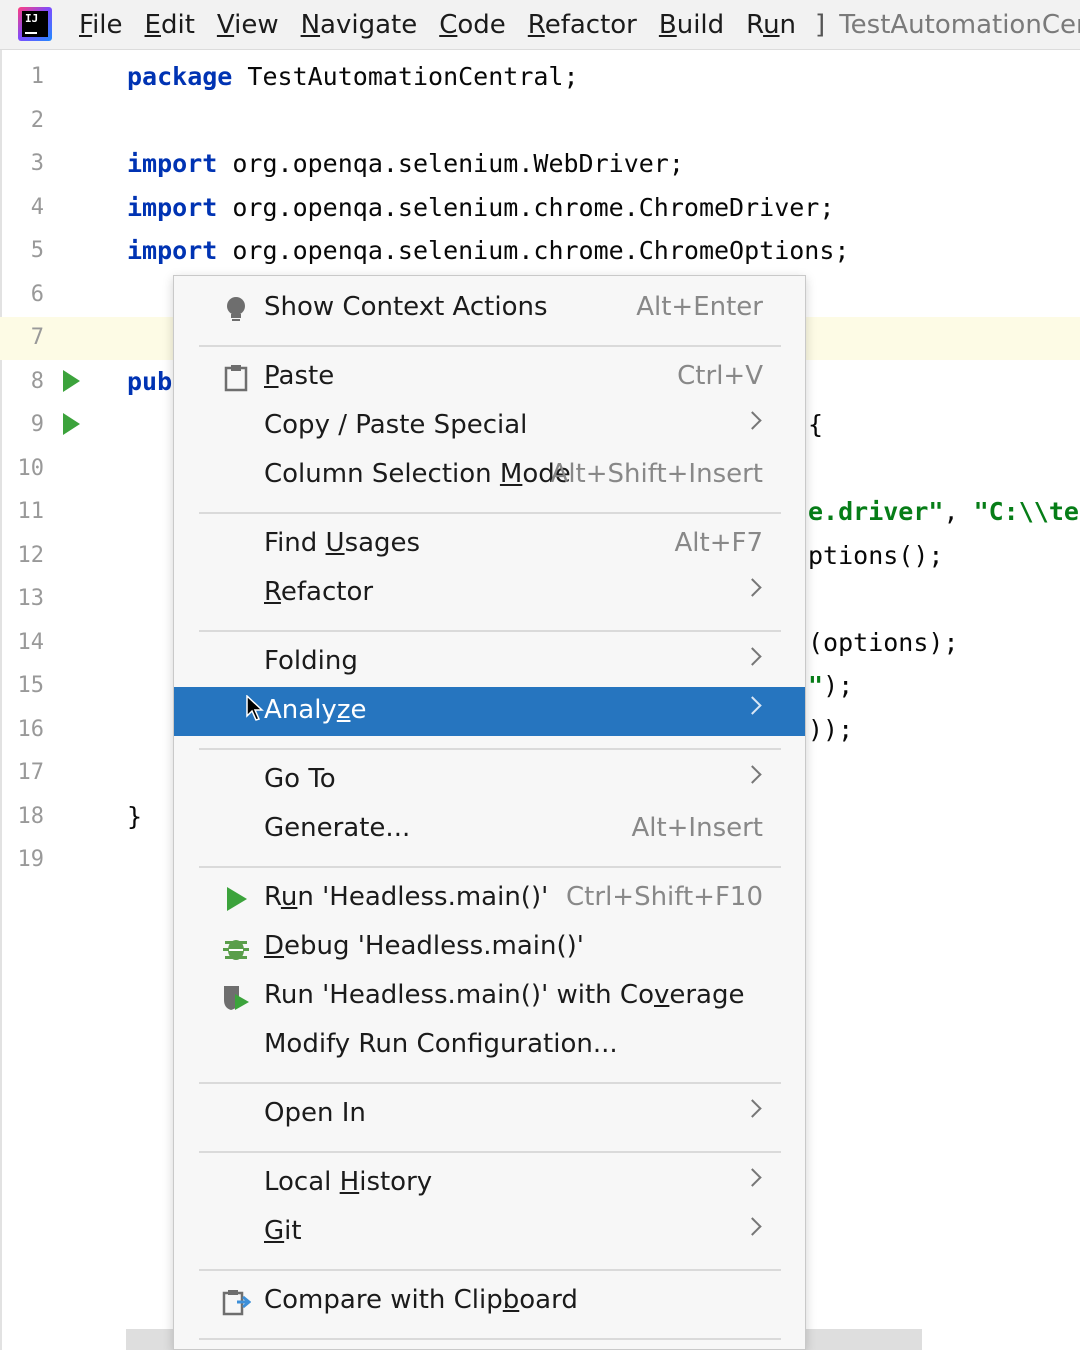  Describe the element at coordinates (489, 377) in the screenshot. I see `menu-item-paste: Paste Ctrl+V` at that location.